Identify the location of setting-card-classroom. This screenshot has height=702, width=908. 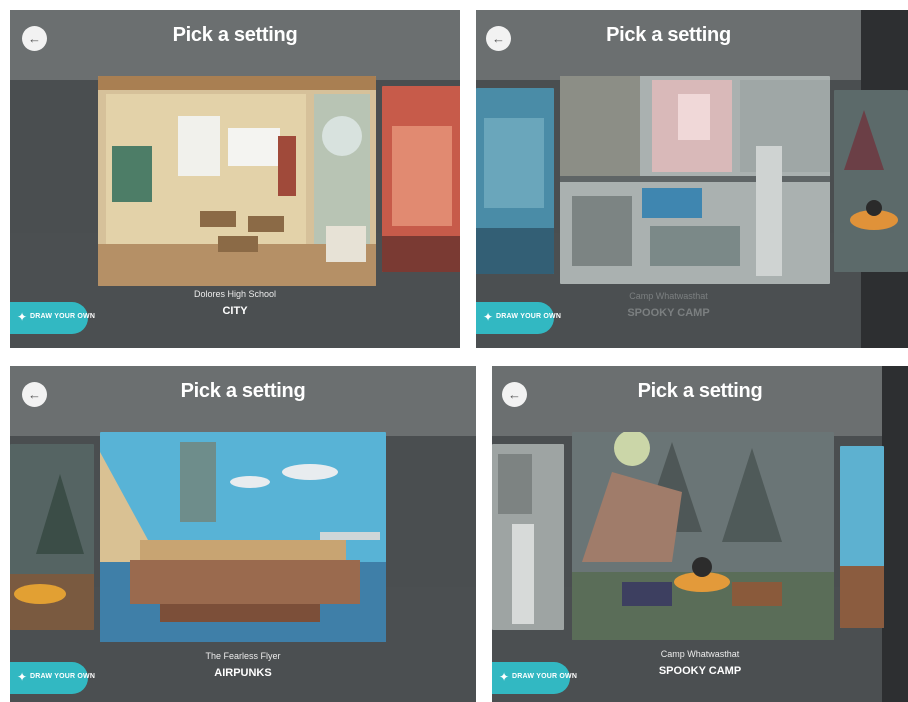
(237, 181).